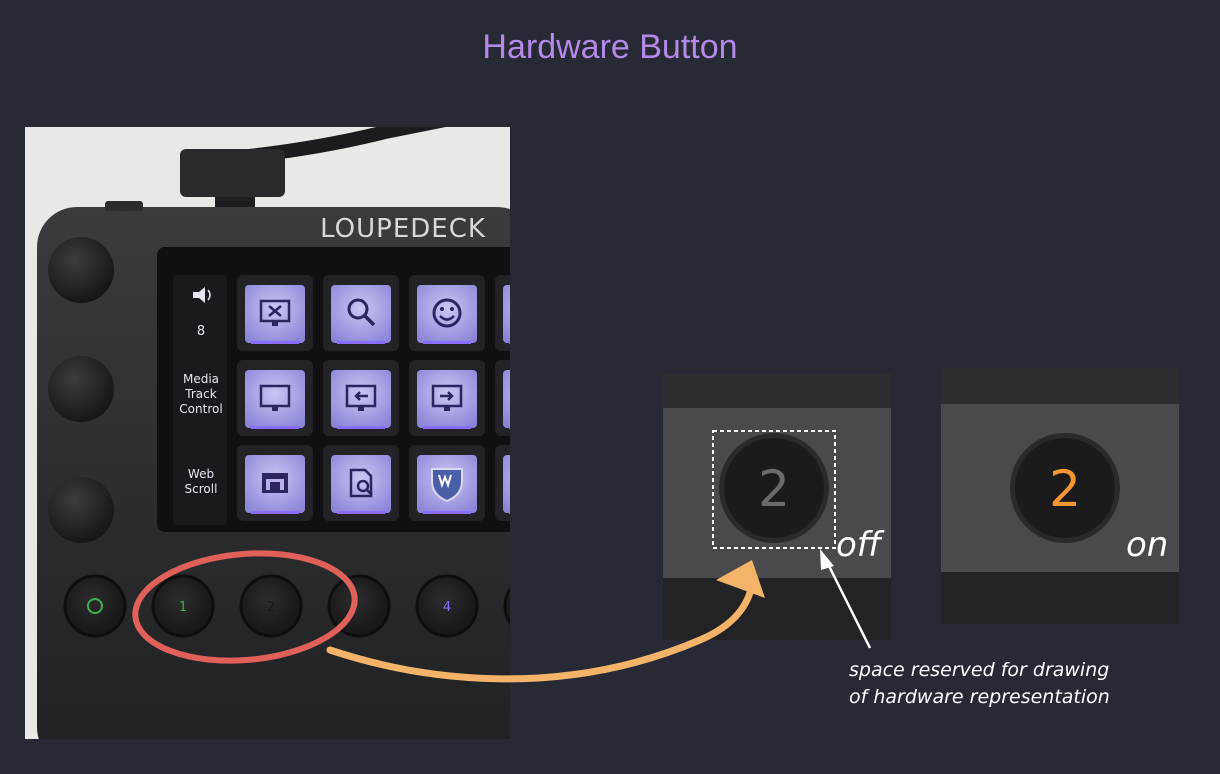  I want to click on curved-arrow, so click(541, 632).